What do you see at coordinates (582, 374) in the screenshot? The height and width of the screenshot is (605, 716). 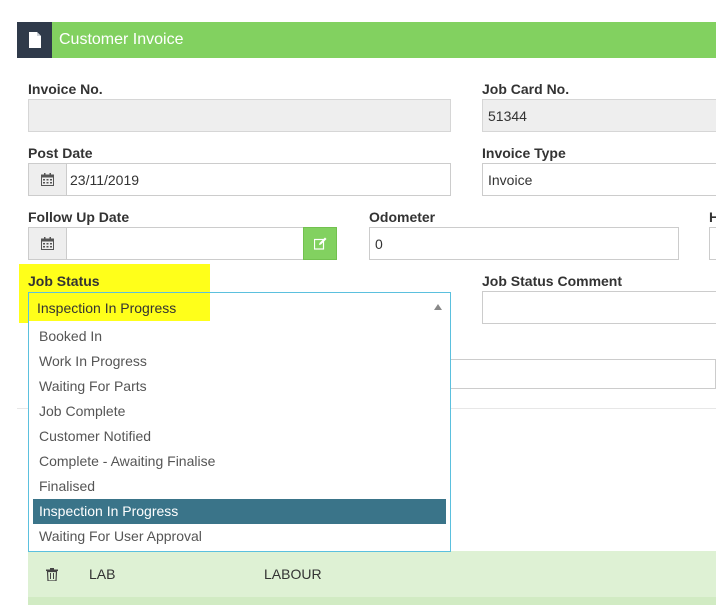 I see `obscured-field` at bounding box center [582, 374].